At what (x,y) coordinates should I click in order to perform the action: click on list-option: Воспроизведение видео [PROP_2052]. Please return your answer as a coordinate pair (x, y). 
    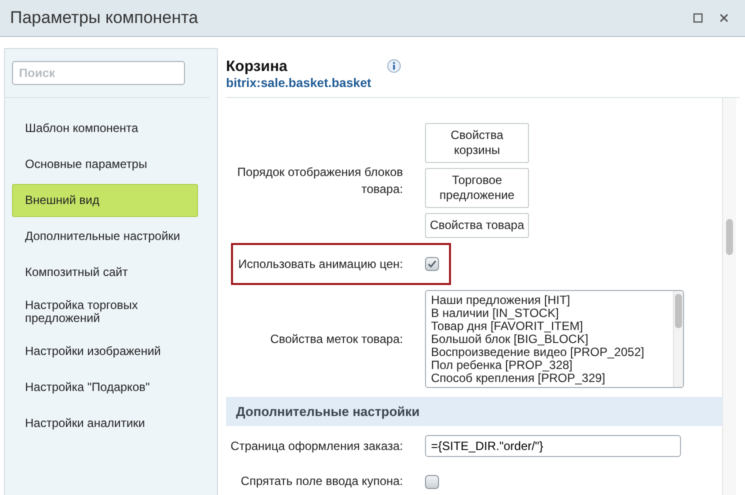
    Looking at the image, I should click on (549, 352).